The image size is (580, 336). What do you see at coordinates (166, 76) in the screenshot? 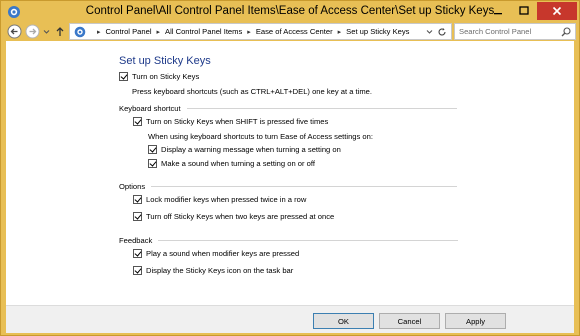
I see `checkbox-label: Turn on Sticky Keys` at bounding box center [166, 76].